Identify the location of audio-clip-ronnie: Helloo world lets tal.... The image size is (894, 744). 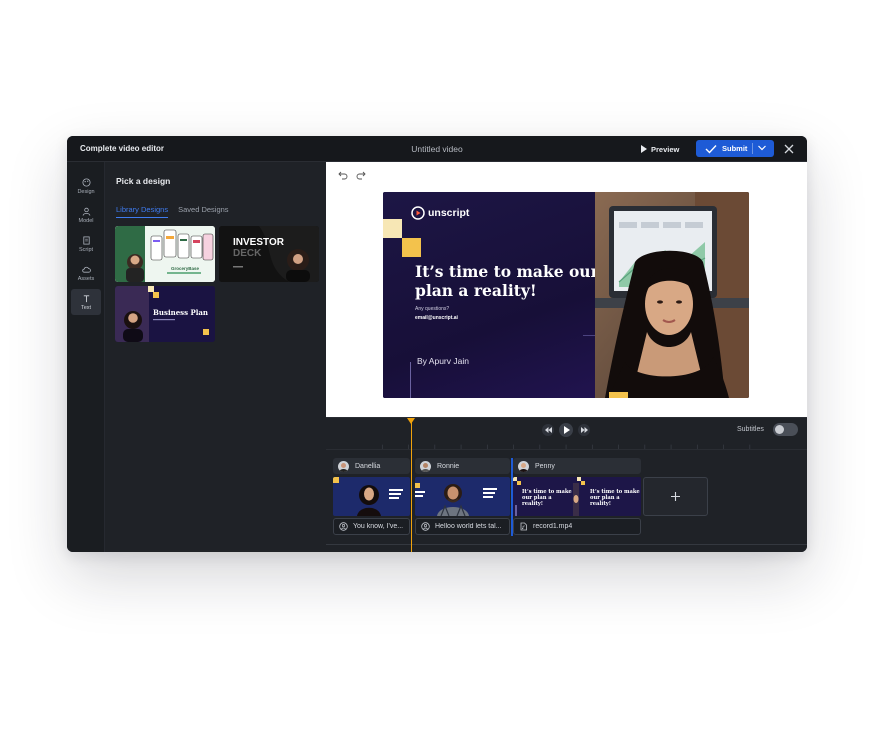
(462, 526).